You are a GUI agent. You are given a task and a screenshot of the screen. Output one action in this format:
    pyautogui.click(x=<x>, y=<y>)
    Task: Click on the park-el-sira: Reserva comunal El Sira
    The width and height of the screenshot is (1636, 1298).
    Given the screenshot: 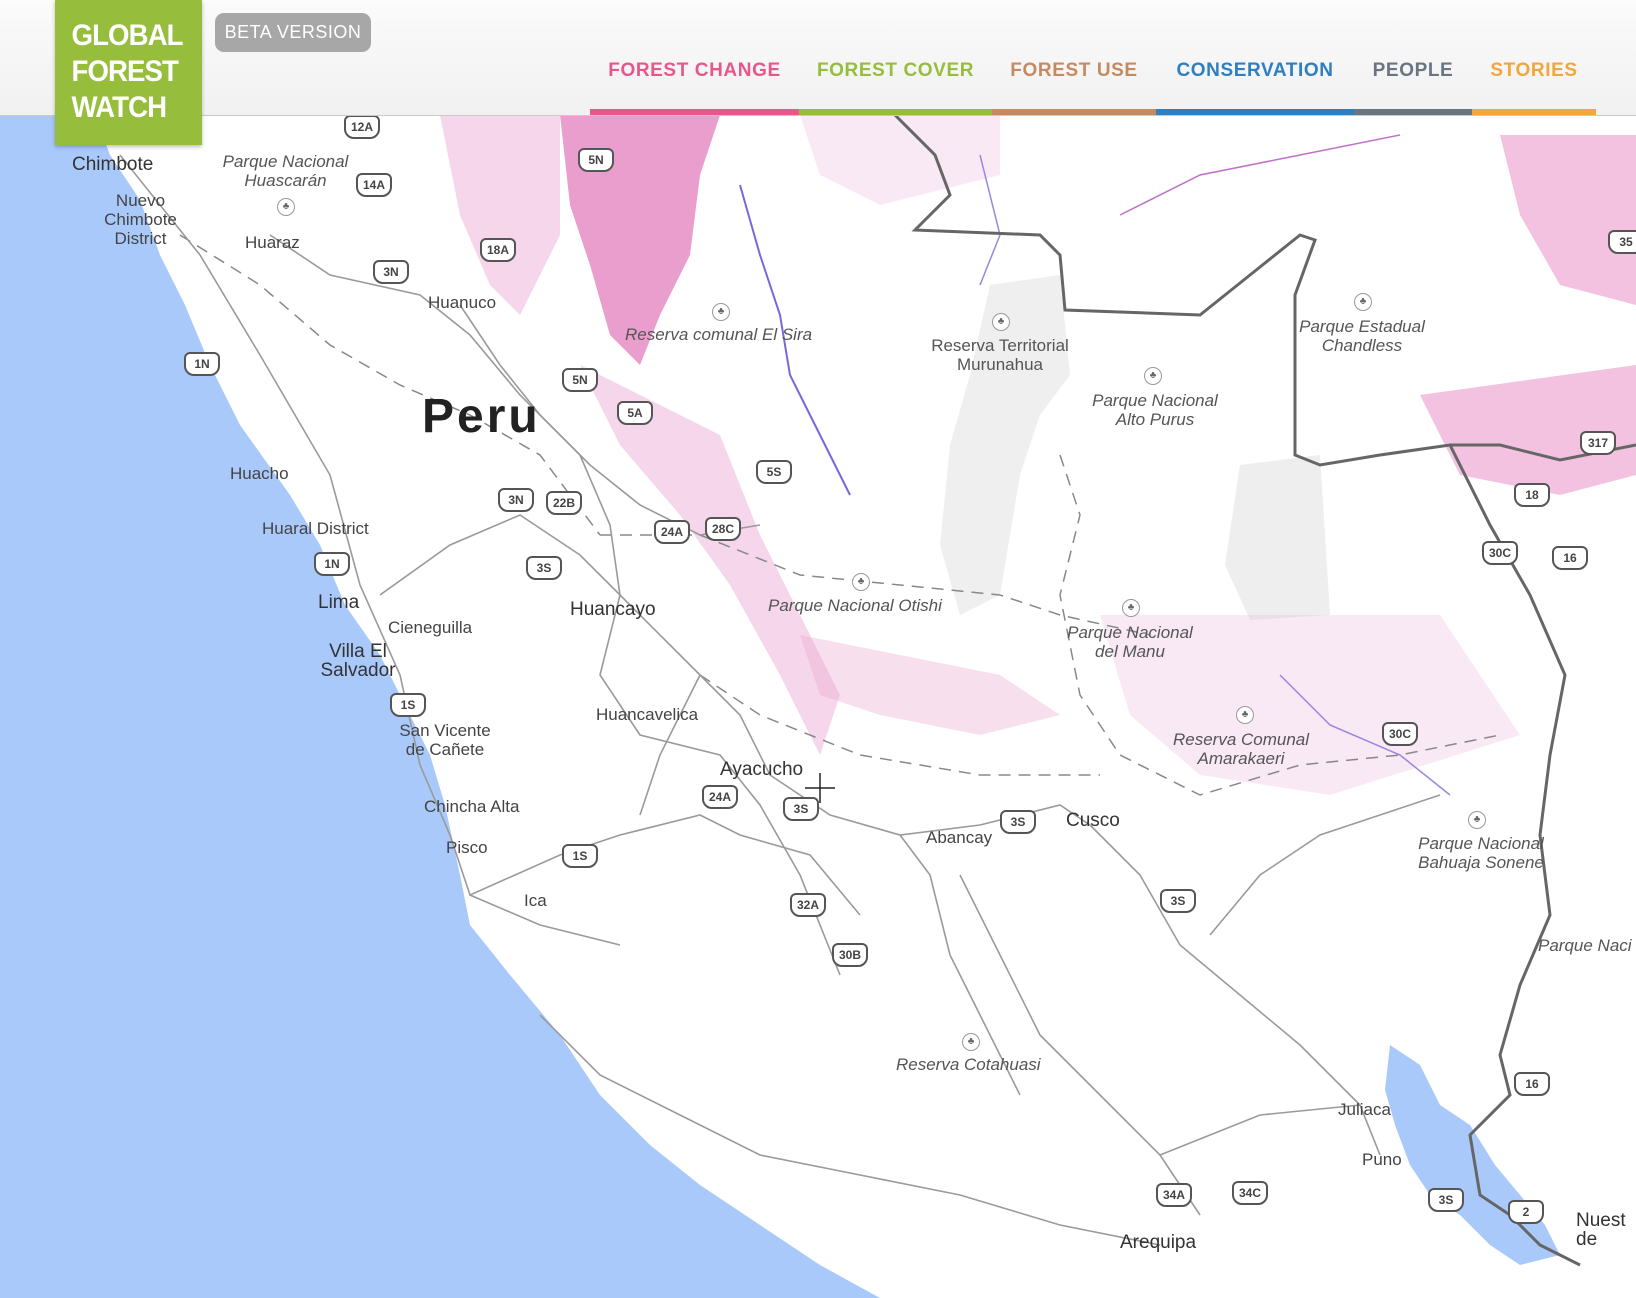 What is the action you would take?
    pyautogui.click(x=719, y=334)
    